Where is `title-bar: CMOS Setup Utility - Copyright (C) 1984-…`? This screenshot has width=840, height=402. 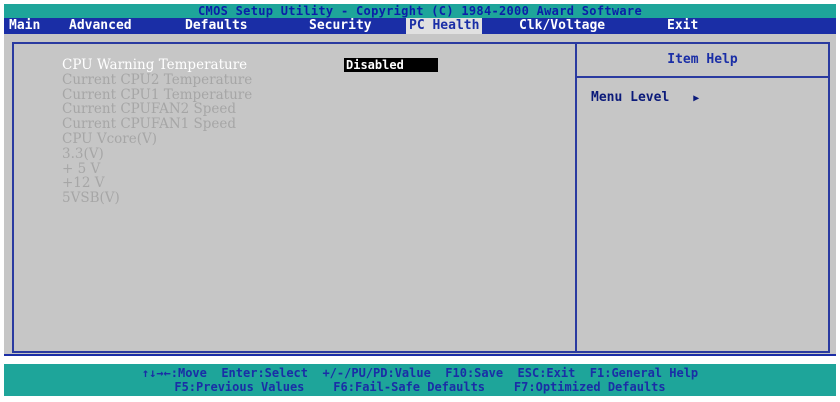 title-bar: CMOS Setup Utility - Copyright (C) 1984-… is located at coordinates (420, 11).